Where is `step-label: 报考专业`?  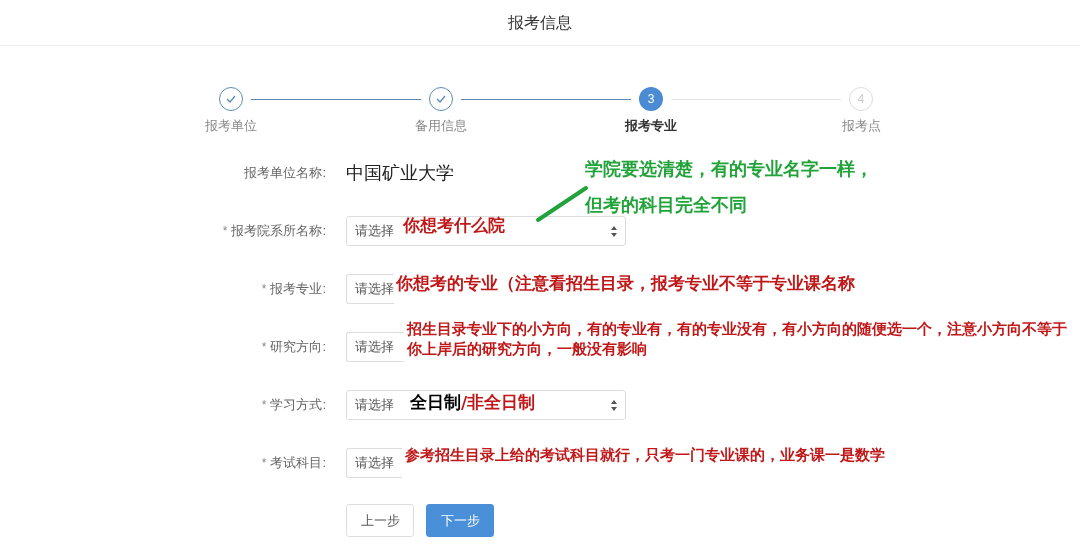
step-label: 报考专业 is located at coordinates (650, 126).